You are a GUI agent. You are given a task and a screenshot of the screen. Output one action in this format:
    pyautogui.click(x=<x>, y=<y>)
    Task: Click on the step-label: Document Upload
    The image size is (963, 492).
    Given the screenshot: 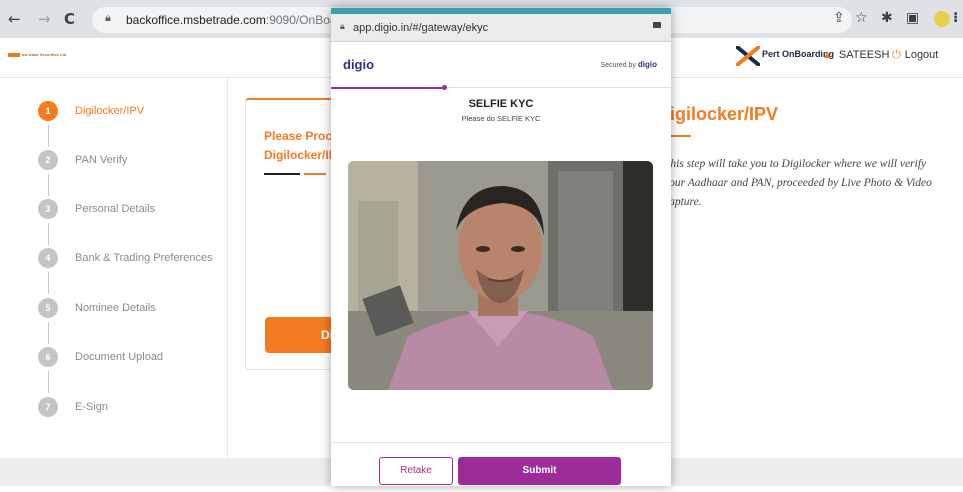 What is the action you would take?
    pyautogui.click(x=119, y=357)
    